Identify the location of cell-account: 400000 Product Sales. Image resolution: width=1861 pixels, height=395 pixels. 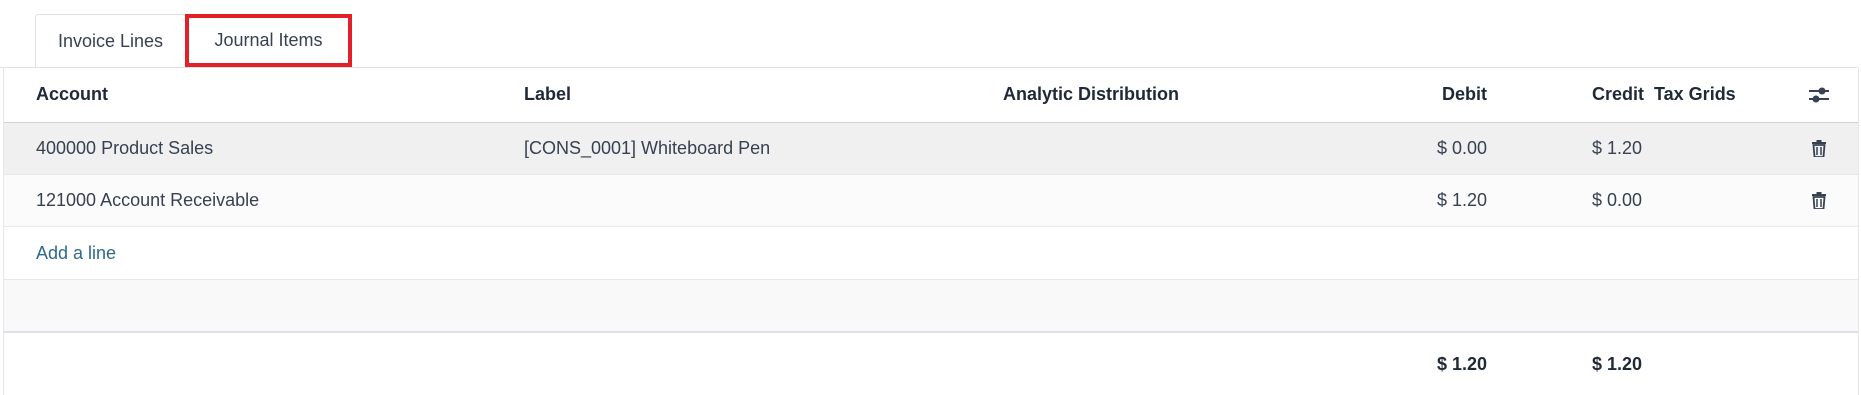
(124, 148).